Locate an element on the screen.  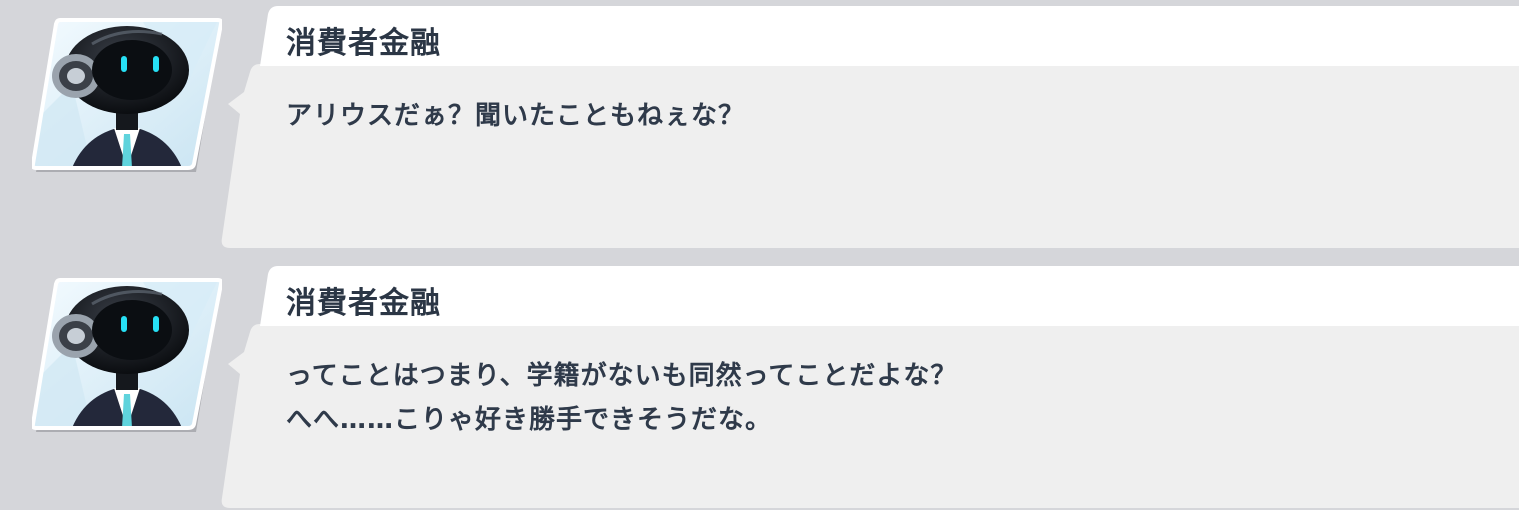
dialogue-line: へへ……こりゃ好き勝手できそうだな。 is located at coordinates (529, 420).